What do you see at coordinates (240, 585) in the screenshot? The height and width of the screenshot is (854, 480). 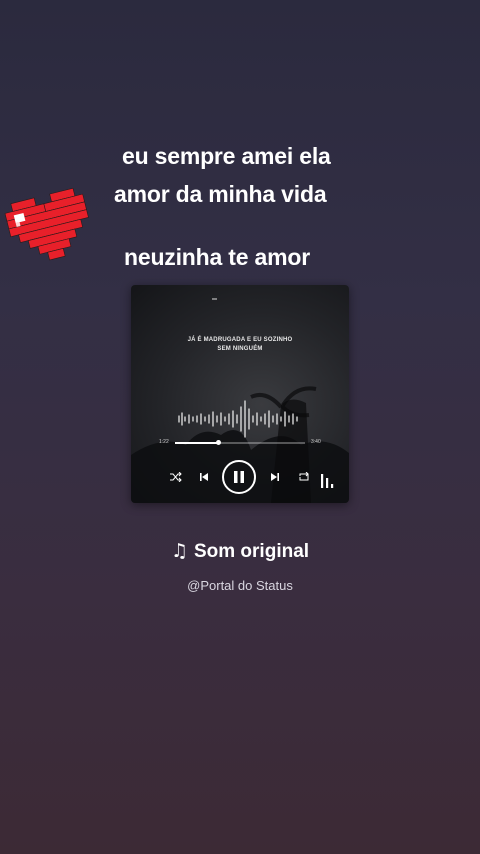 I see `audio-author: @Portal do Status` at bounding box center [240, 585].